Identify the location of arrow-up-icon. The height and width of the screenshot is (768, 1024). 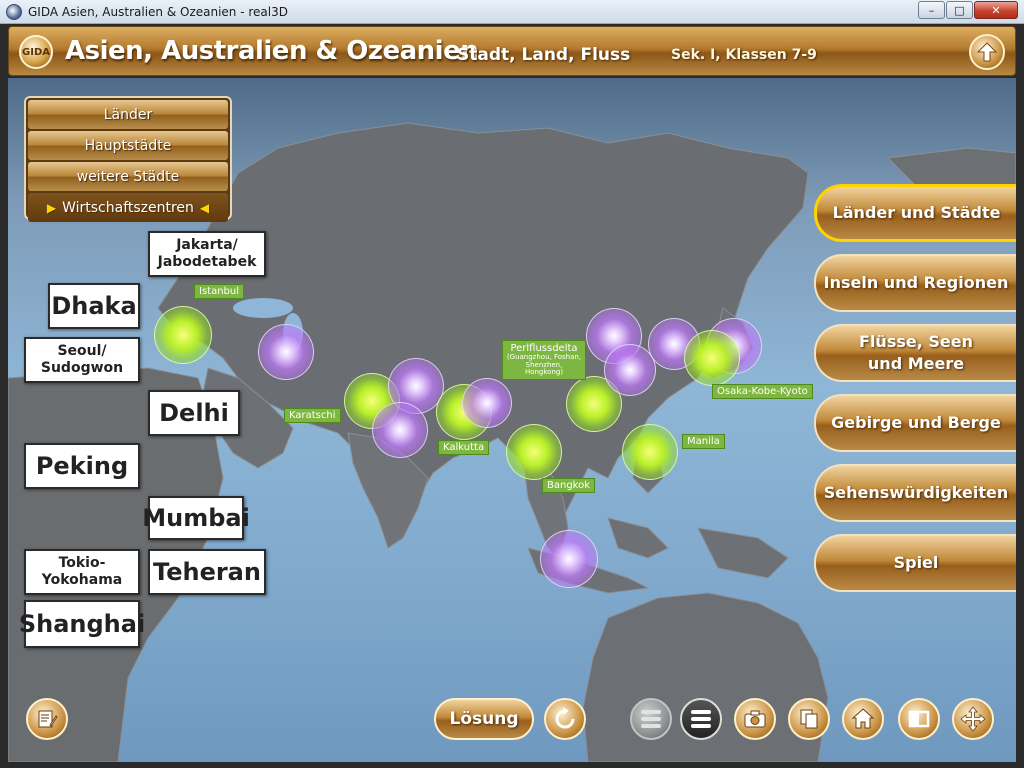
(987, 52).